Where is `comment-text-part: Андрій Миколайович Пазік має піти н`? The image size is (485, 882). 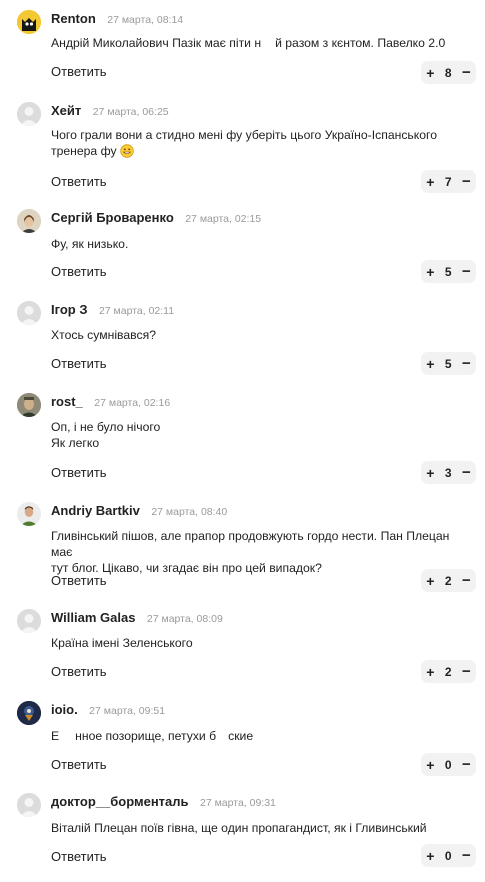 comment-text-part: Андрій Миколайович Пазік має піти н is located at coordinates (156, 43).